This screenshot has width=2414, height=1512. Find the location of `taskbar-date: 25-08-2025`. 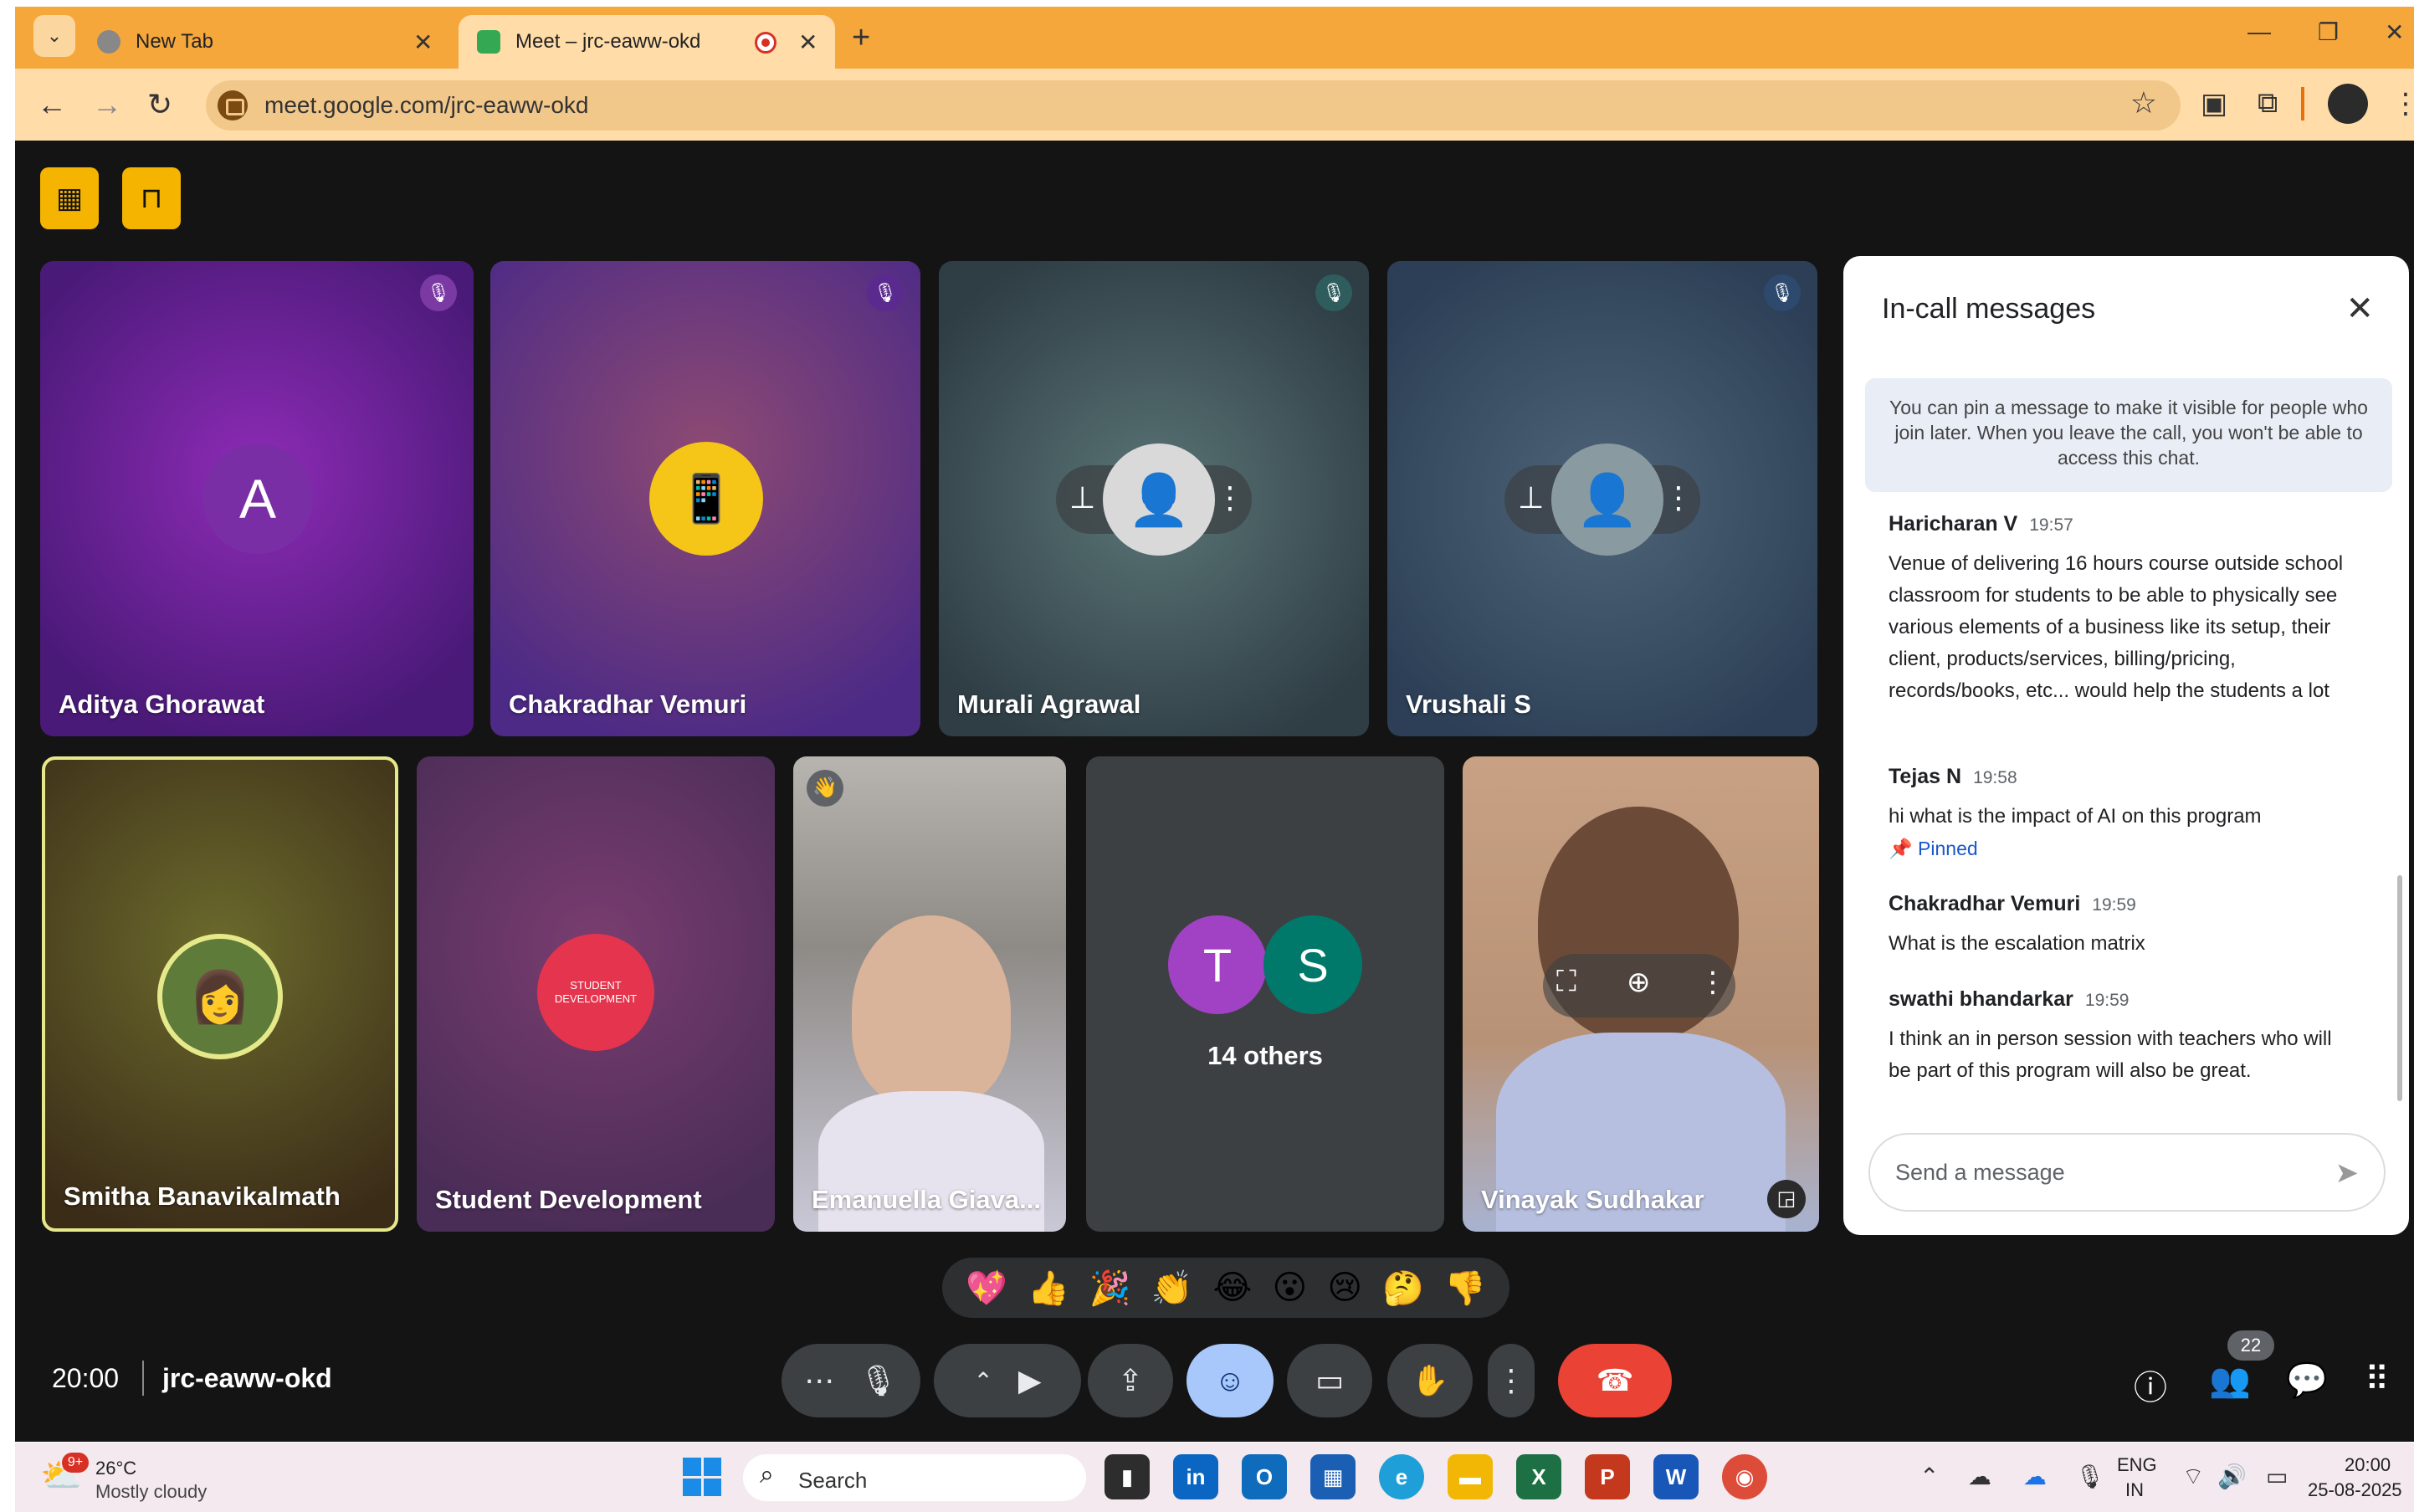

taskbar-date: 25-08-2025 is located at coordinates (2355, 1490).